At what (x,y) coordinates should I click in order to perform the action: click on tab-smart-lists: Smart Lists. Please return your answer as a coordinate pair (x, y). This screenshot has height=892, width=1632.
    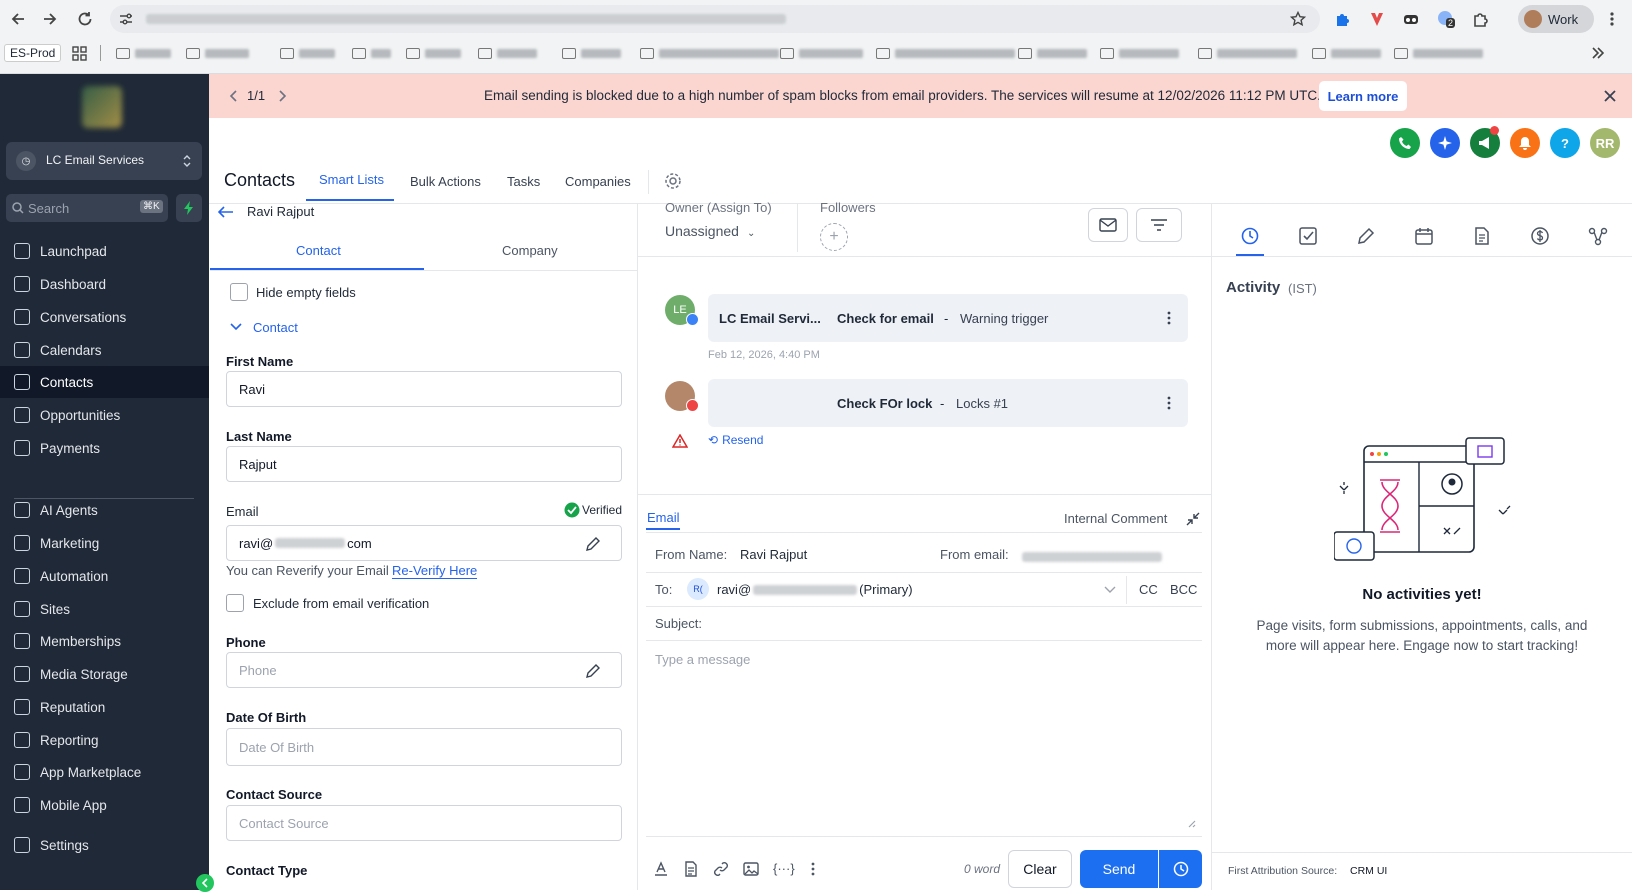
    Looking at the image, I should click on (351, 179).